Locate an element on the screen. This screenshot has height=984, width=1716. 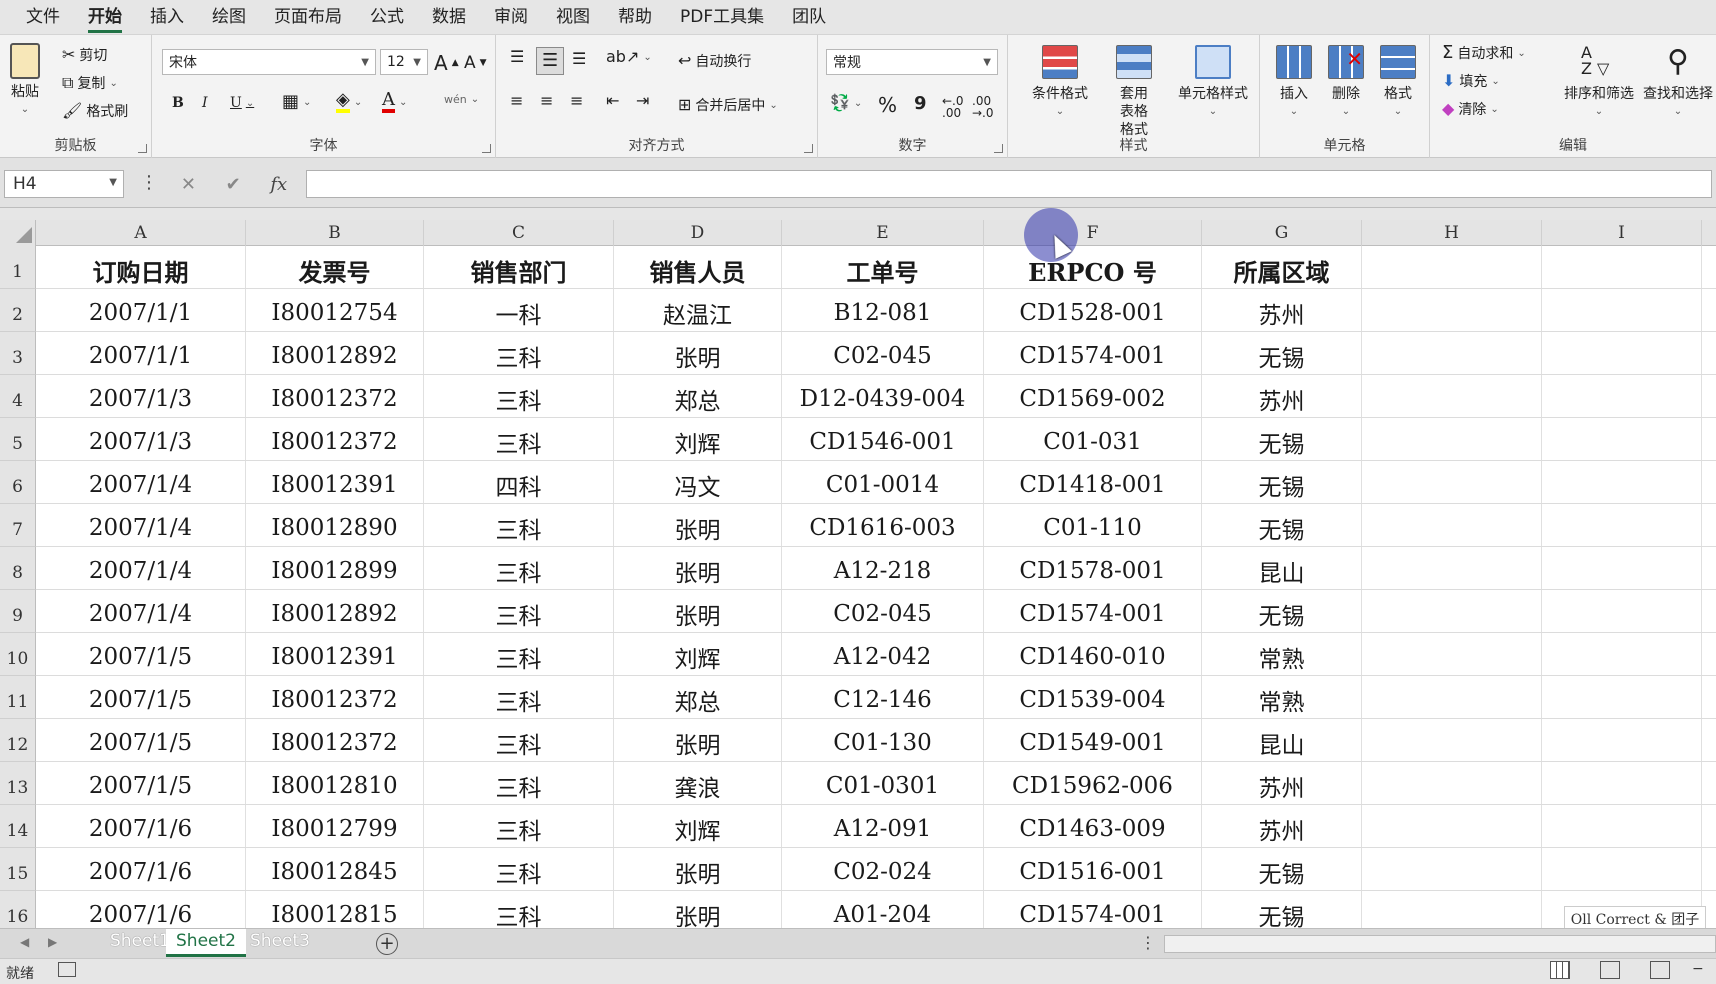
menu-tab: 绘图 is located at coordinates (229, 17).